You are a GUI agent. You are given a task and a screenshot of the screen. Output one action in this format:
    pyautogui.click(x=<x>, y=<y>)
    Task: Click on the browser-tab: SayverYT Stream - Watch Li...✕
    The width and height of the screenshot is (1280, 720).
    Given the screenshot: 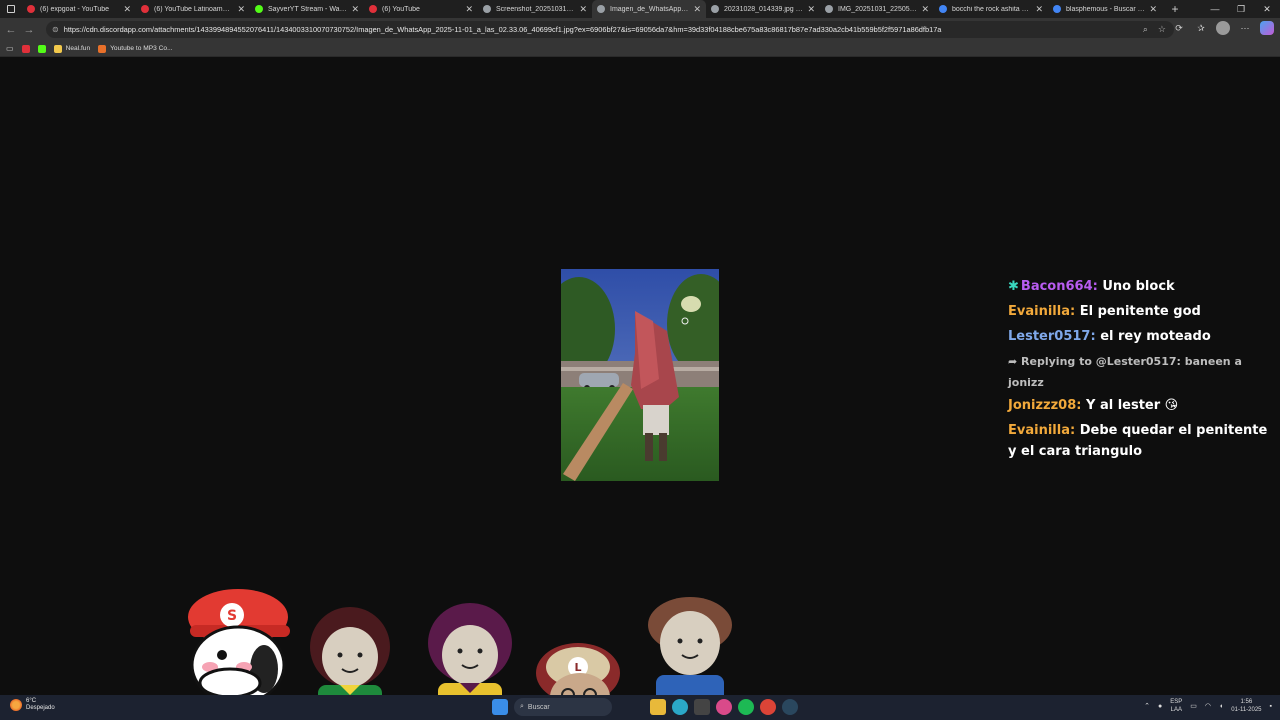 What is the action you would take?
    pyautogui.click(x=307, y=9)
    